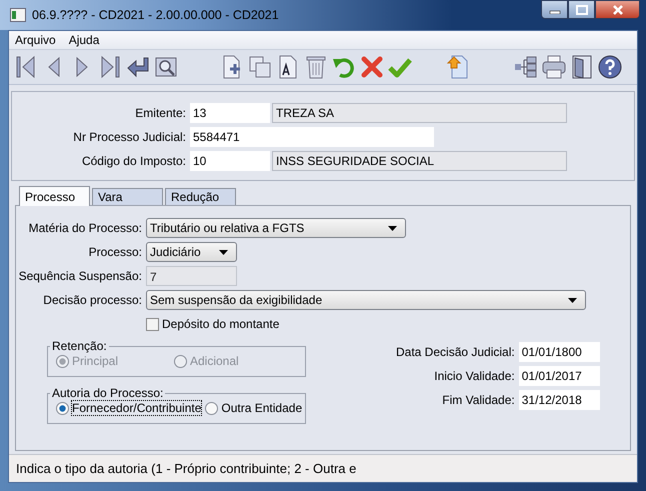 The width and height of the screenshot is (646, 491). I want to click on menu-item: Ajuda, so click(84, 40).